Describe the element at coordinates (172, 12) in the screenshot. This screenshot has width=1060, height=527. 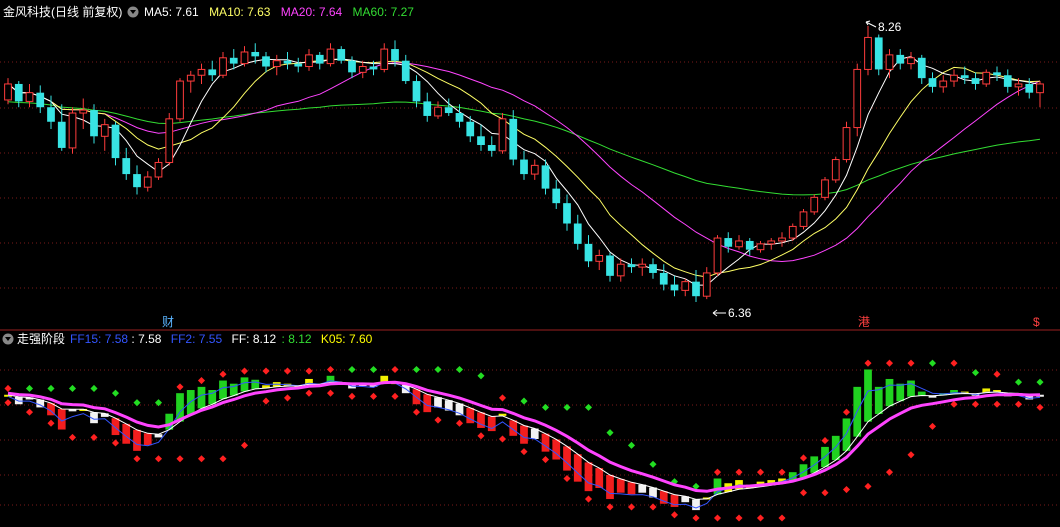
I see `ma5-sep: :` at that location.